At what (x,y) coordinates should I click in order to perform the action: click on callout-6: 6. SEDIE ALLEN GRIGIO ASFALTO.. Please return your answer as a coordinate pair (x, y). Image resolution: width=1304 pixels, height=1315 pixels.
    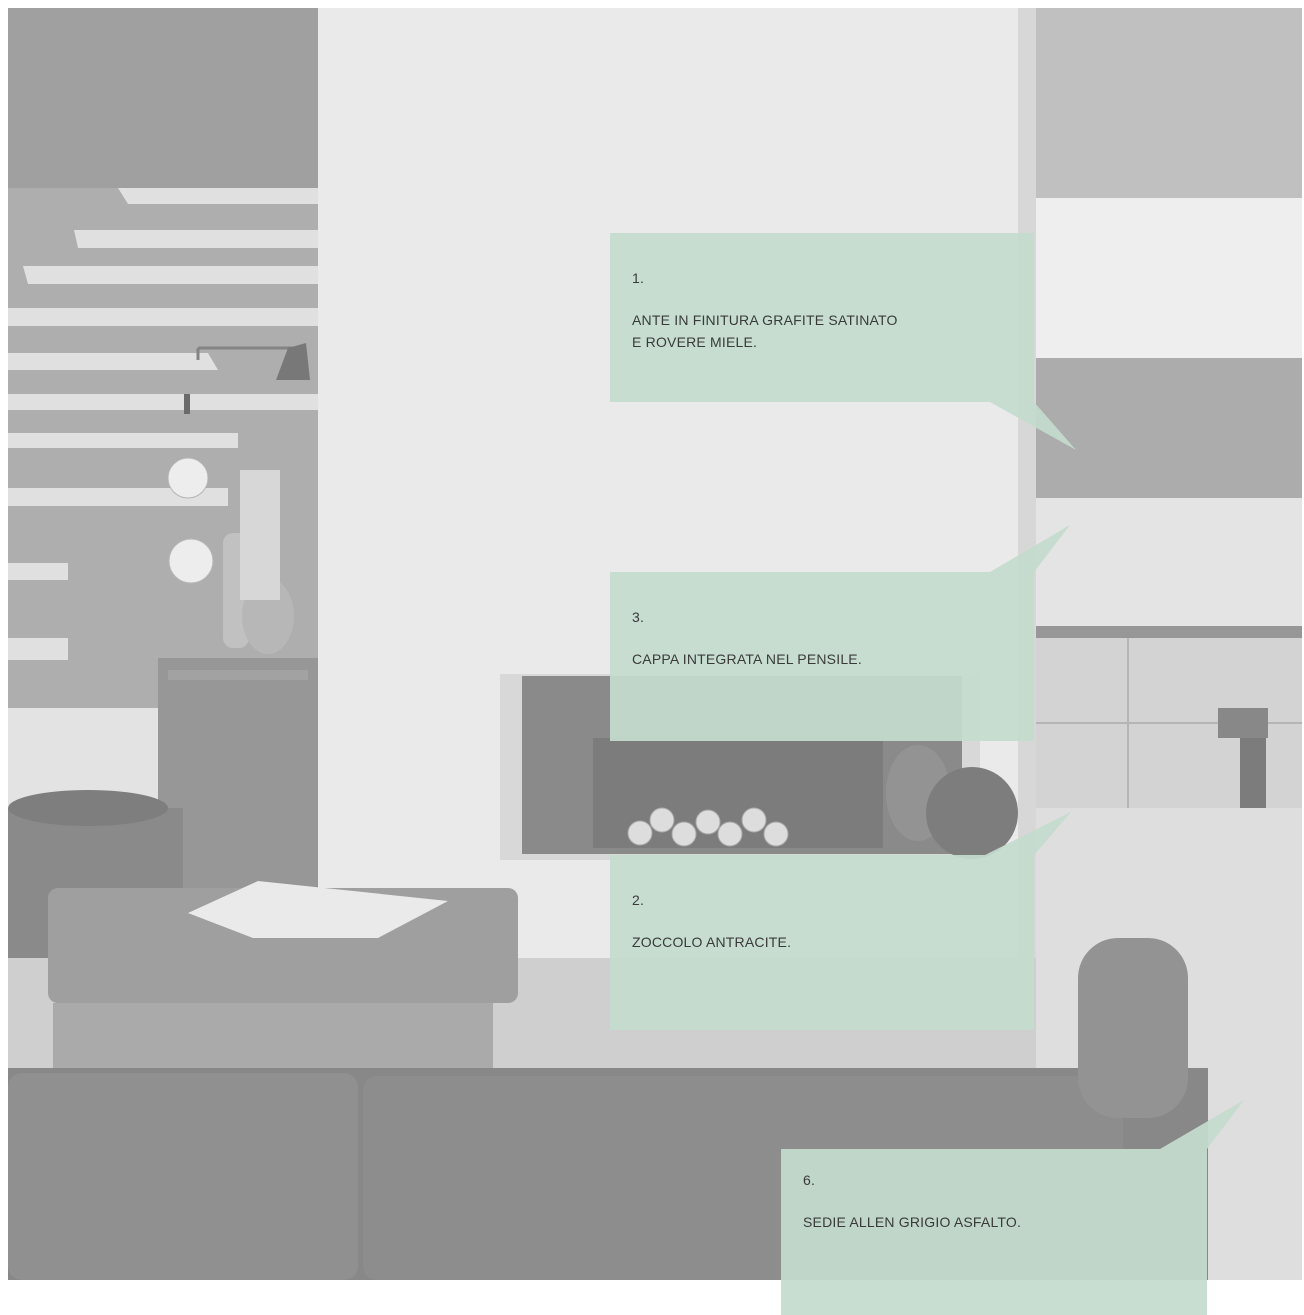
    Looking at the image, I should click on (994, 1232).